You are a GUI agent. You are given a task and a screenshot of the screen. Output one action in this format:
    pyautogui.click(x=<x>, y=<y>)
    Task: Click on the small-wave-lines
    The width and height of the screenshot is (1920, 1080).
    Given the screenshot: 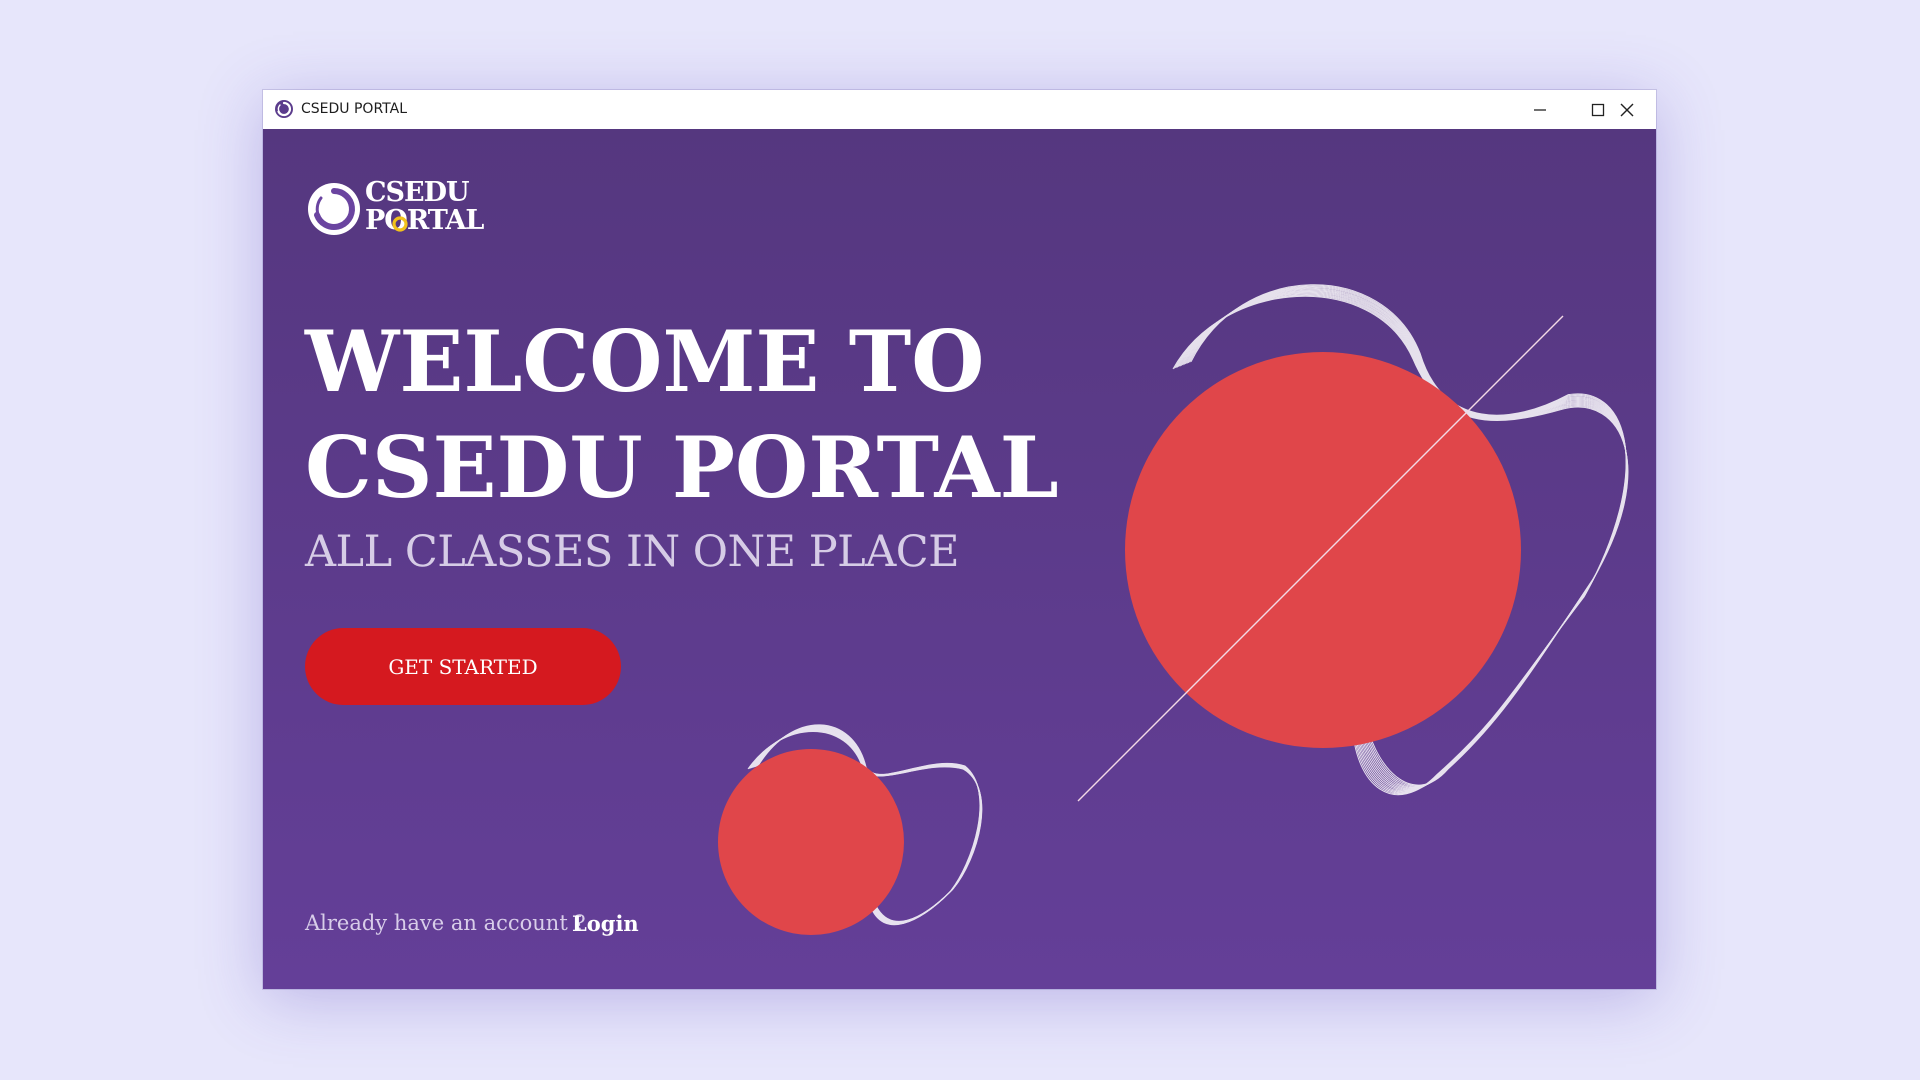 What is the action you would take?
    pyautogui.click(x=865, y=825)
    